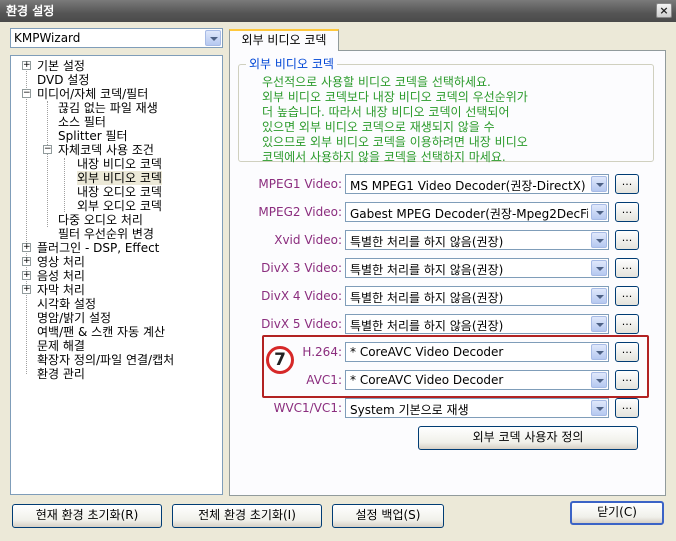  Describe the element at coordinates (87, 516) in the screenshot. I see `reset-current-button: 현재 환경 초기화(R)` at that location.